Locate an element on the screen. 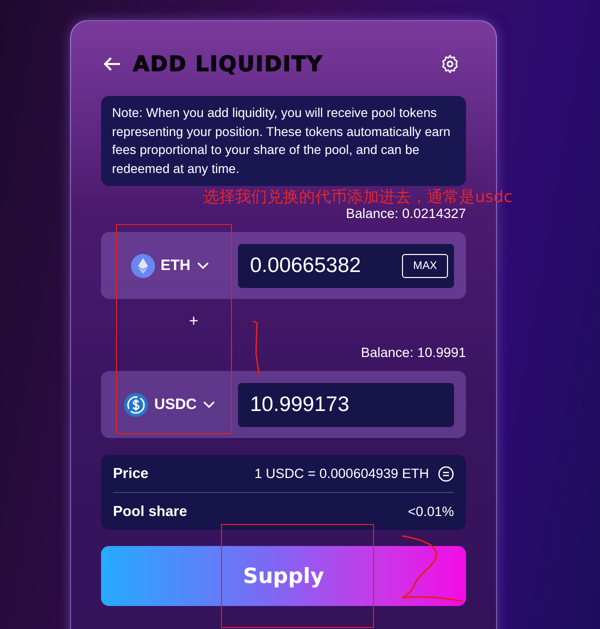 Image resolution: width=600 pixels, height=629 pixels. balance-text: Balance: 10.9991 is located at coordinates (413, 353).